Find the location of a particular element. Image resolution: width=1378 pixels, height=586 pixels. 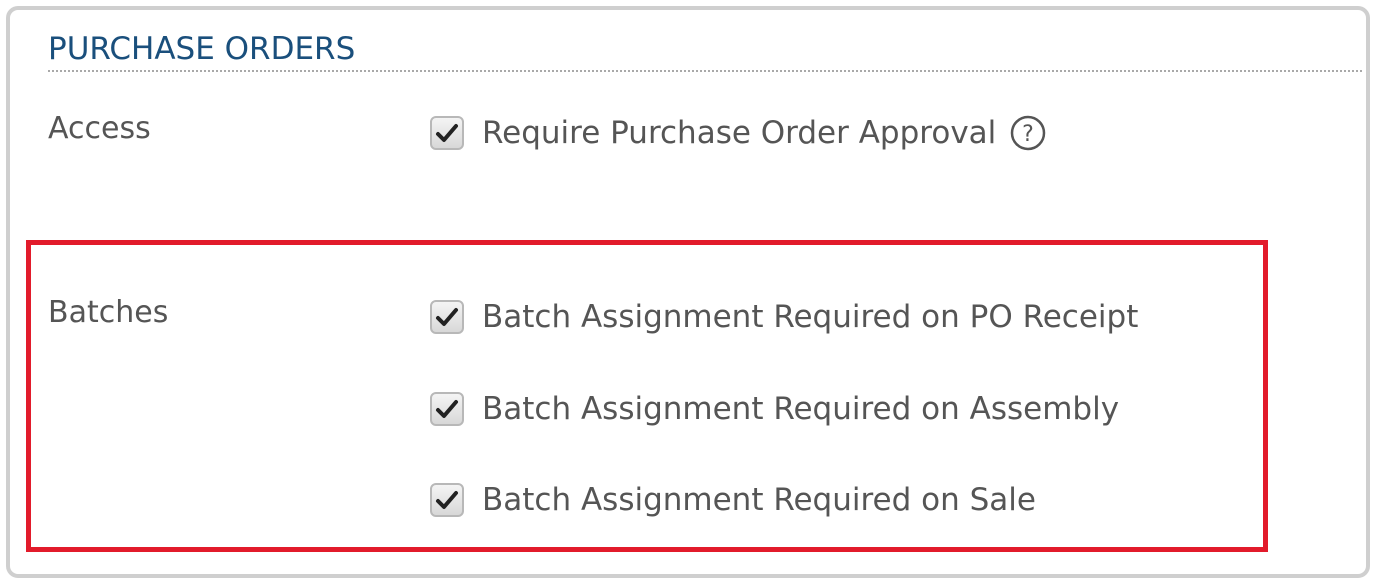

section-title: PURCHASE ORDERS is located at coordinates (202, 49).